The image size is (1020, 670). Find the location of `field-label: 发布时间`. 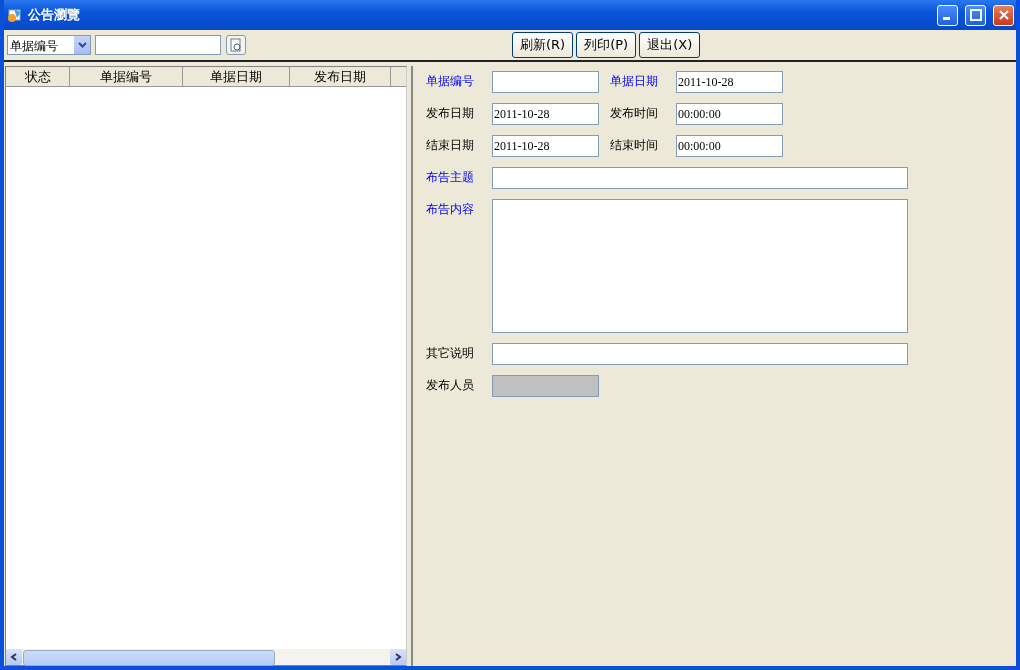

field-label: 发布时间 is located at coordinates (634, 113).